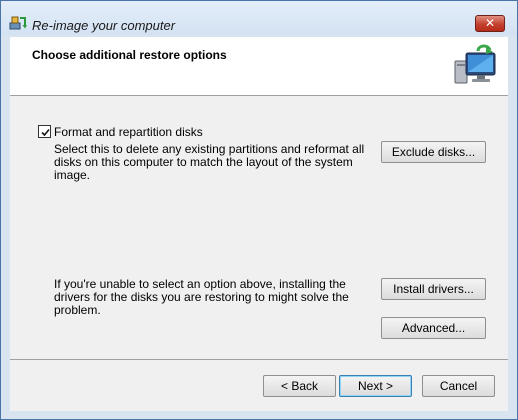 Image resolution: width=518 pixels, height=420 pixels. I want to click on close-button: ✕, so click(490, 23).